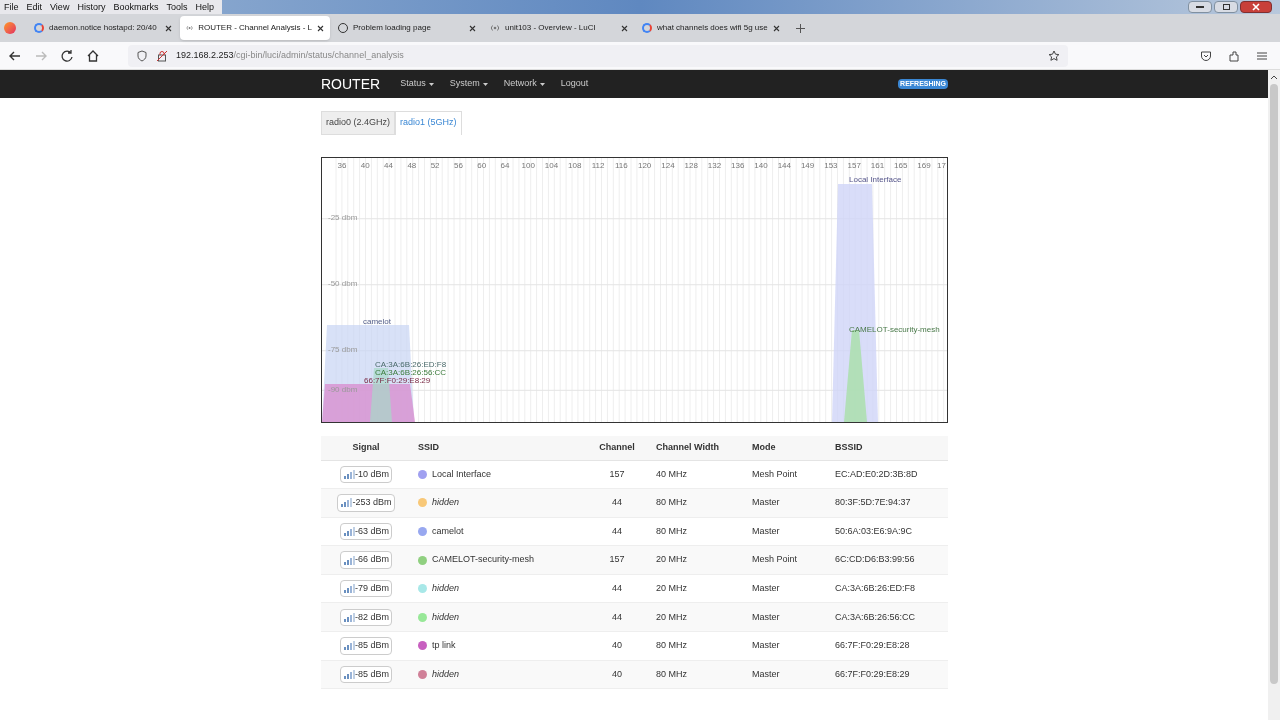 This screenshot has height=720, width=1280. Describe the element at coordinates (343, 284) in the screenshot. I see `level-axis-label: -50 dbm` at that location.